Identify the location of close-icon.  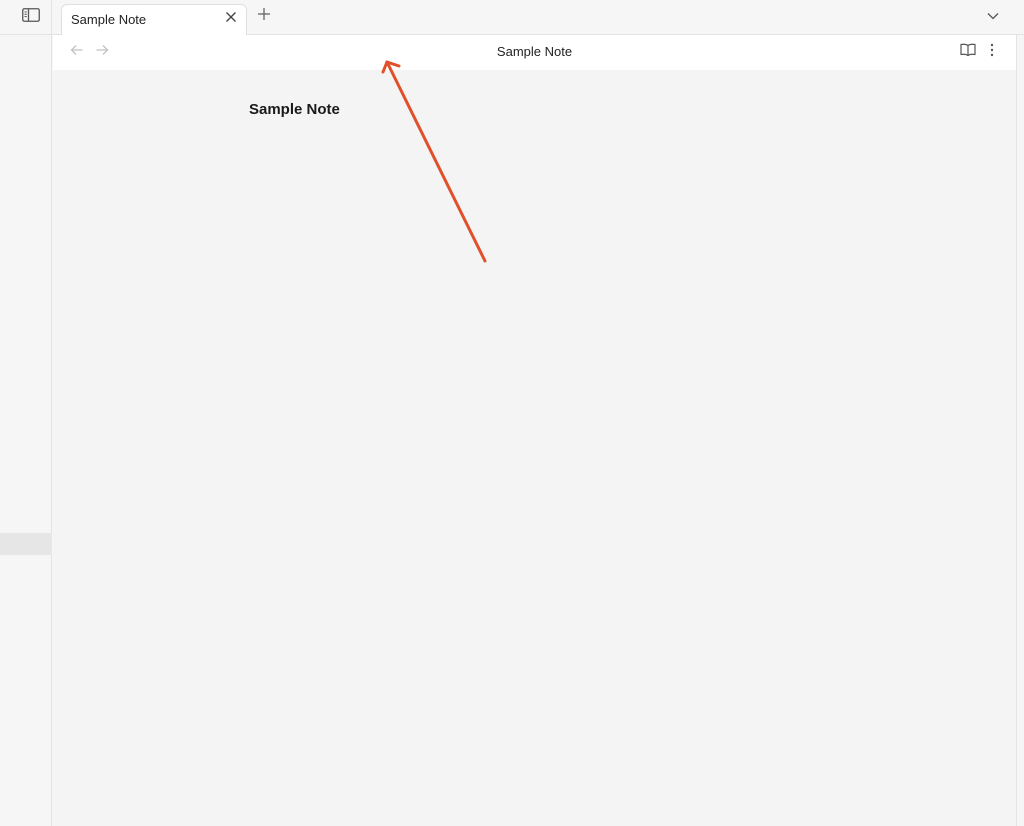
(231, 19).